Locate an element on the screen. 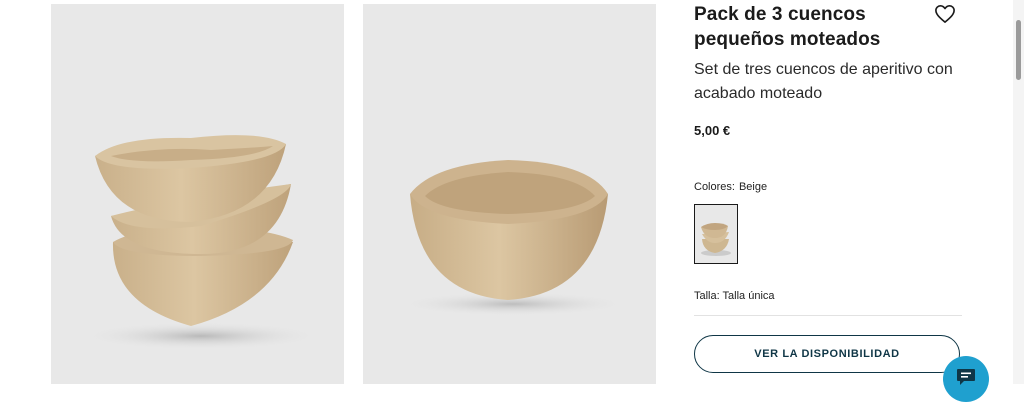 This screenshot has width=1024, height=402. chat-icon is located at coordinates (966, 377).